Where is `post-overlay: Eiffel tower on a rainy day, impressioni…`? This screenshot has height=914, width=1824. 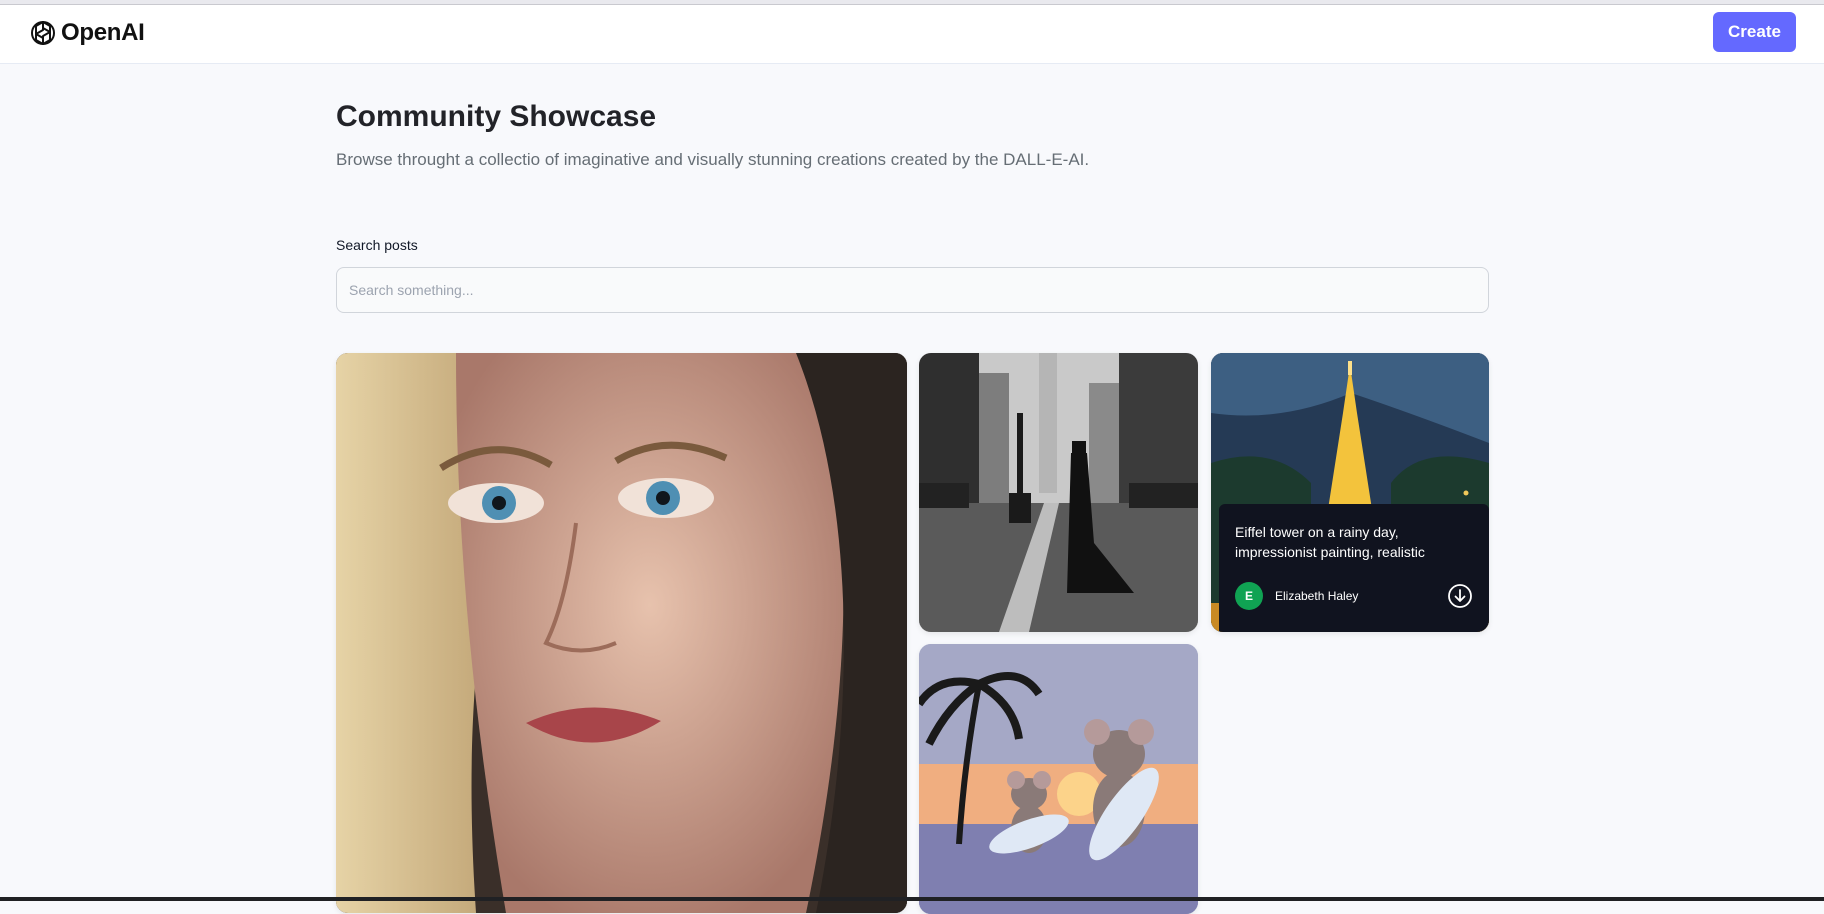
post-overlay: Eiffel tower on a rainy day, impressioni… is located at coordinates (1354, 568).